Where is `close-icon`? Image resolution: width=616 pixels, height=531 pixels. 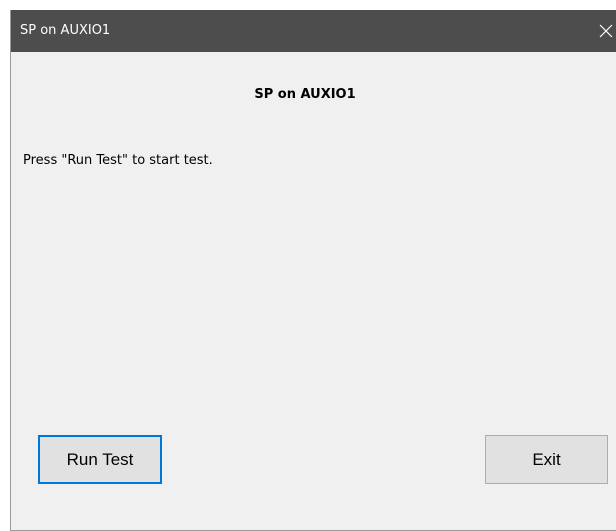 close-icon is located at coordinates (606, 31).